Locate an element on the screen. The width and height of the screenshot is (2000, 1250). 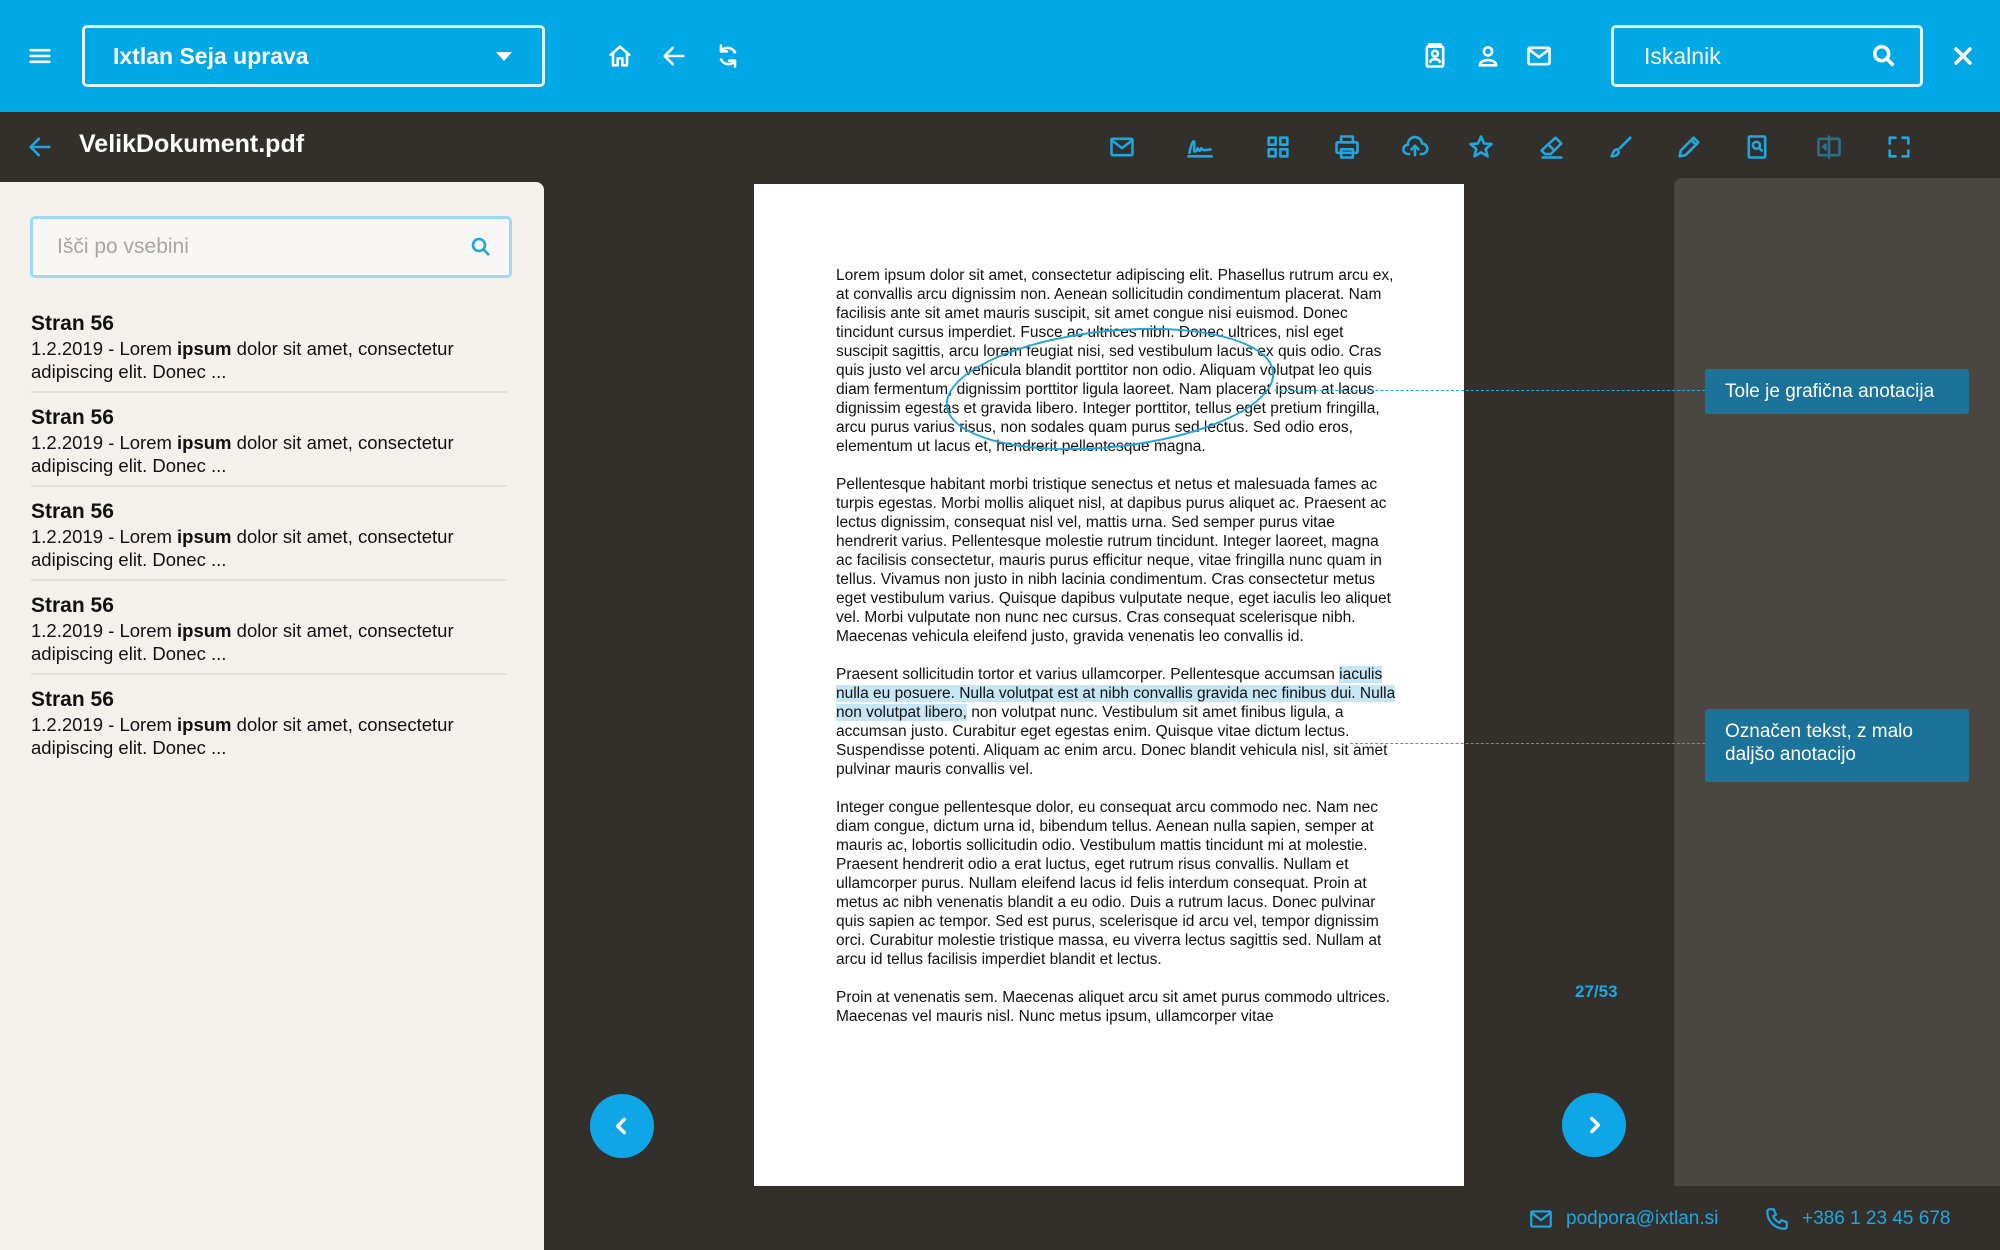
chevron-down-icon is located at coordinates (504, 56).